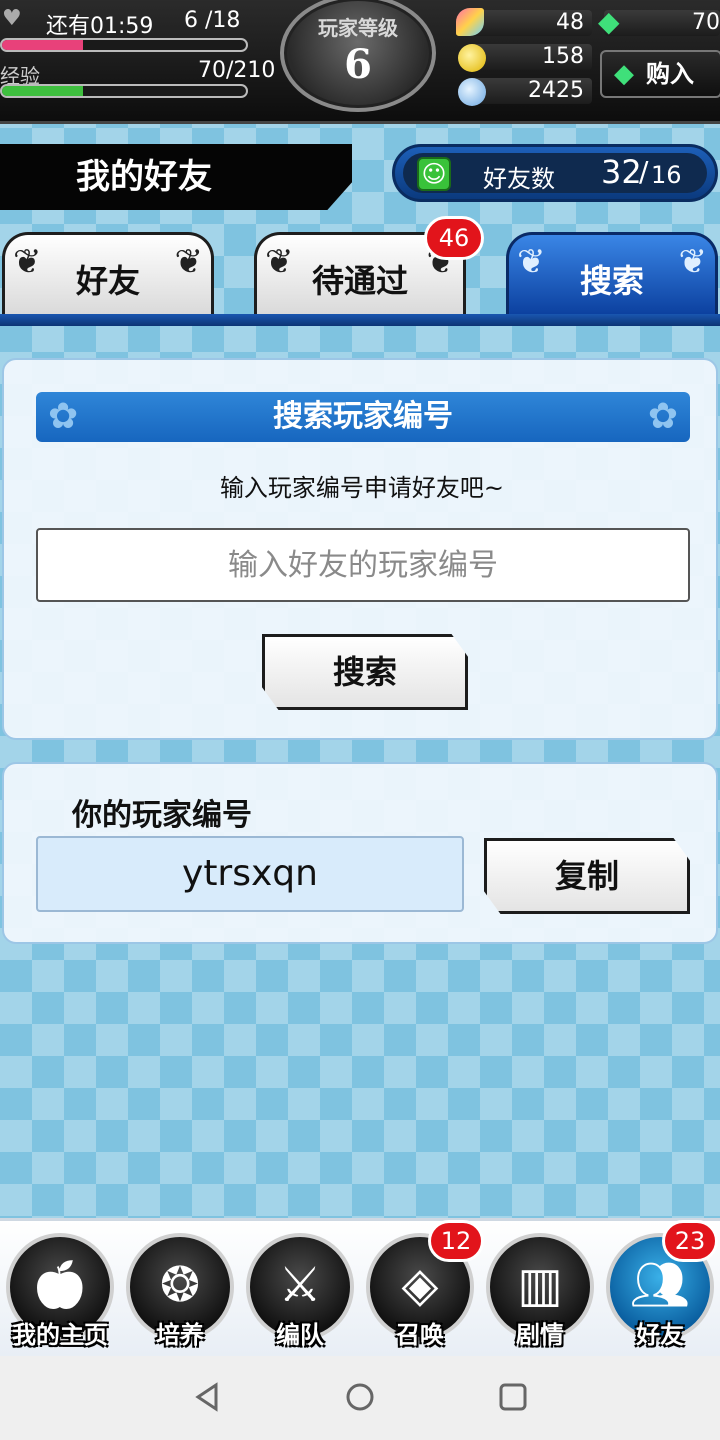  Describe the element at coordinates (530, 23) in the screenshot. I see `feather-row: 48` at that location.